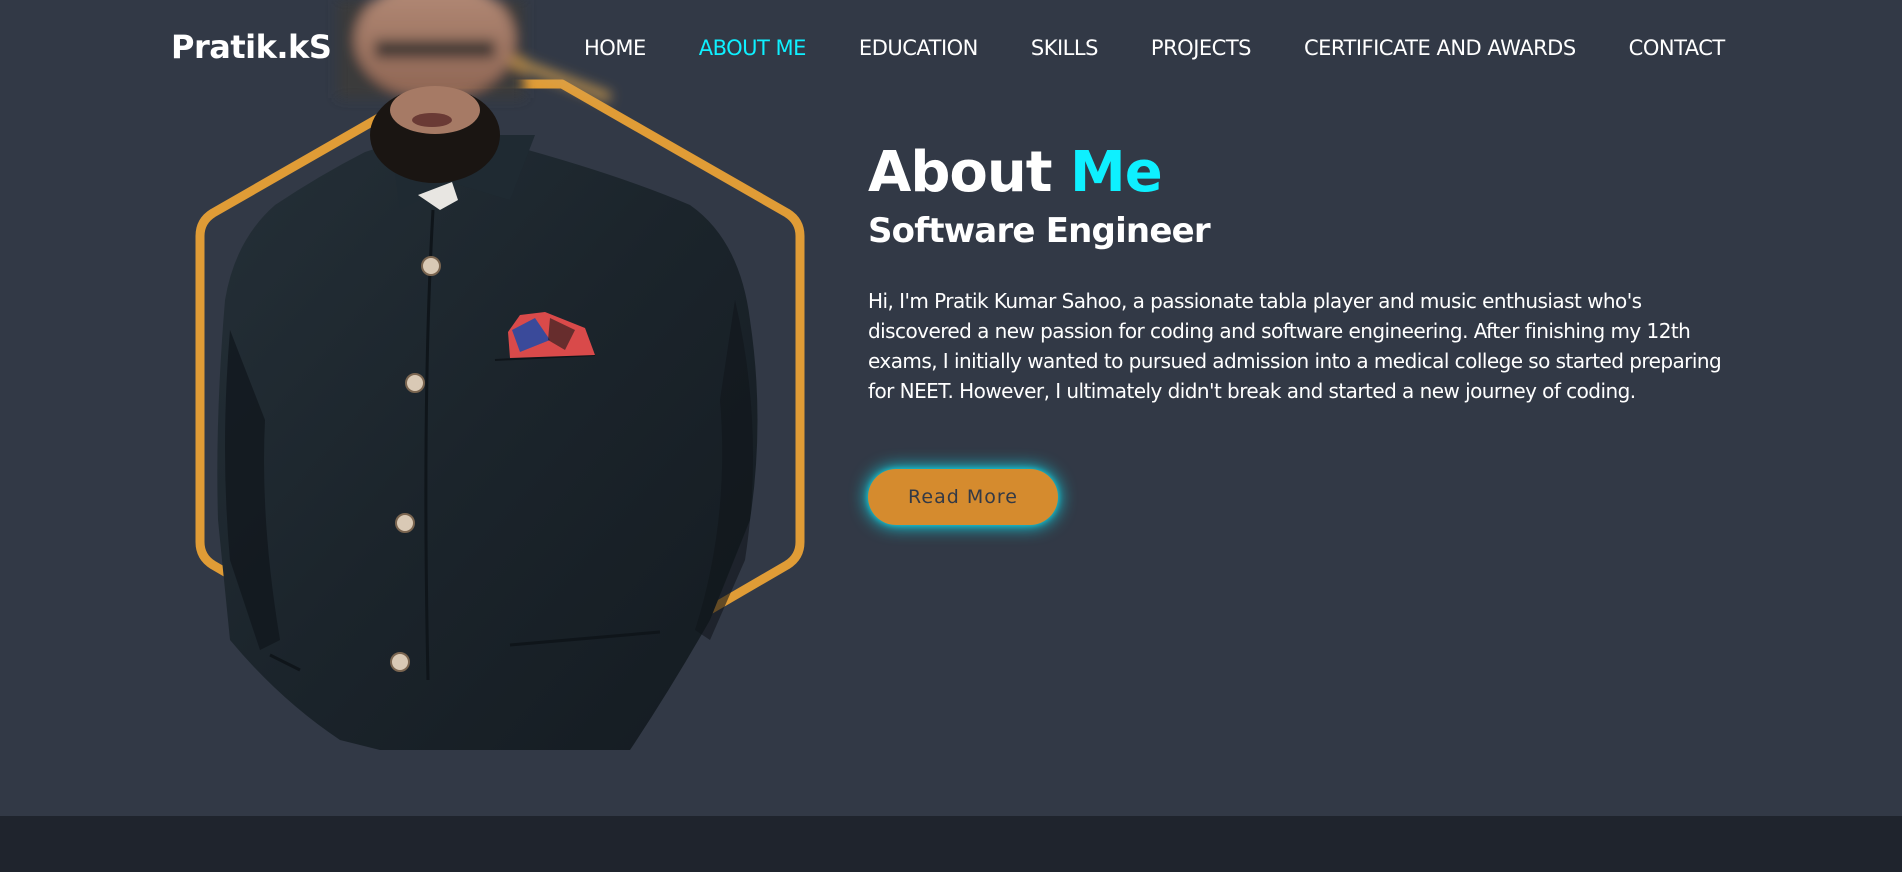  I want to click on nav-home: HOME, so click(615, 48).